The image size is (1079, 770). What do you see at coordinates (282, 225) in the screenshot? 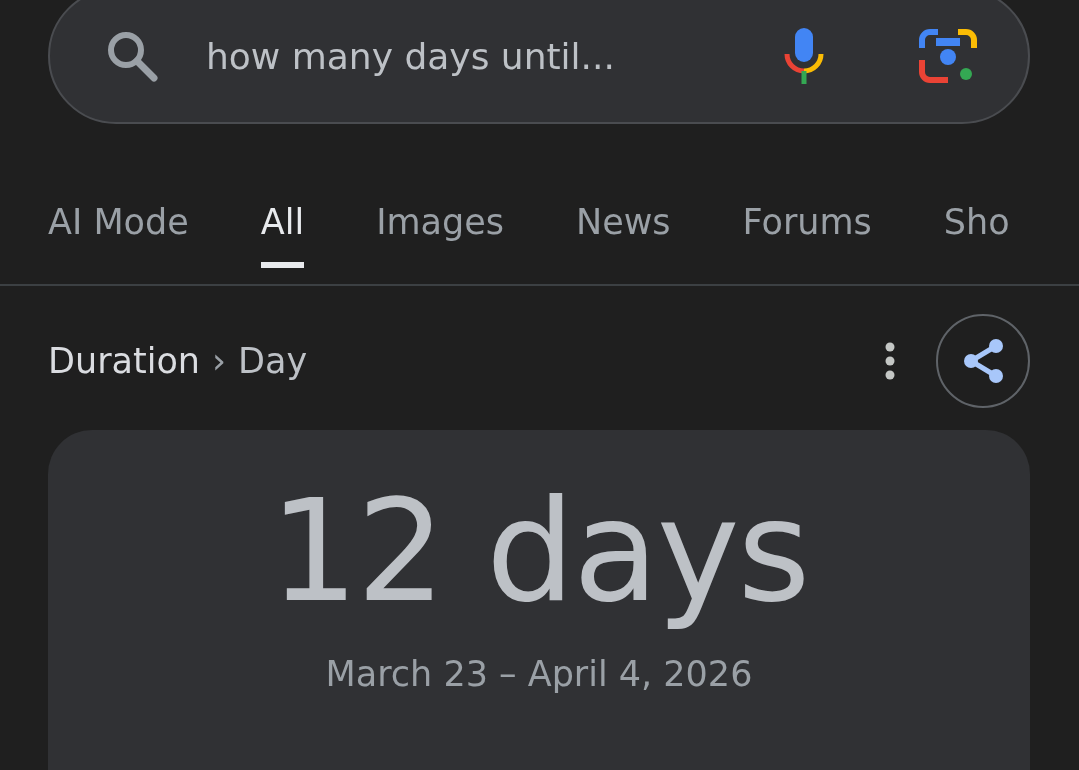
I see `tab: All` at bounding box center [282, 225].